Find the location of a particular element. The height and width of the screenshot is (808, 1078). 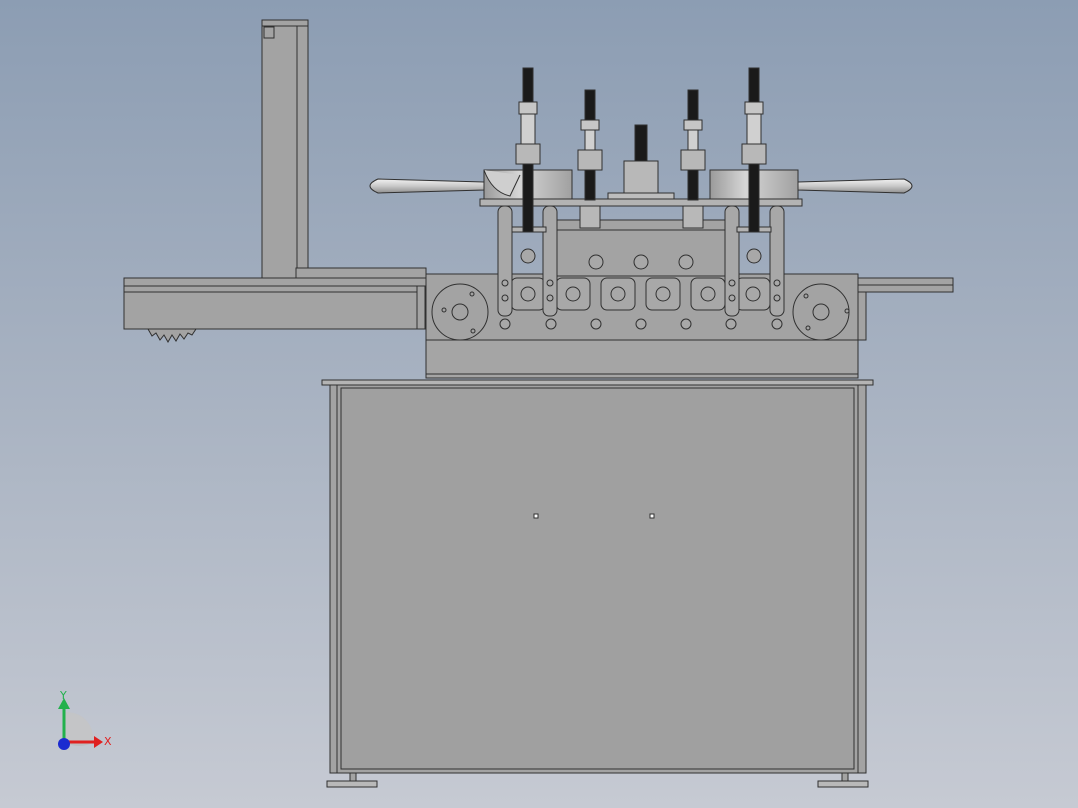

right-support-arm is located at coordinates (904, 309).